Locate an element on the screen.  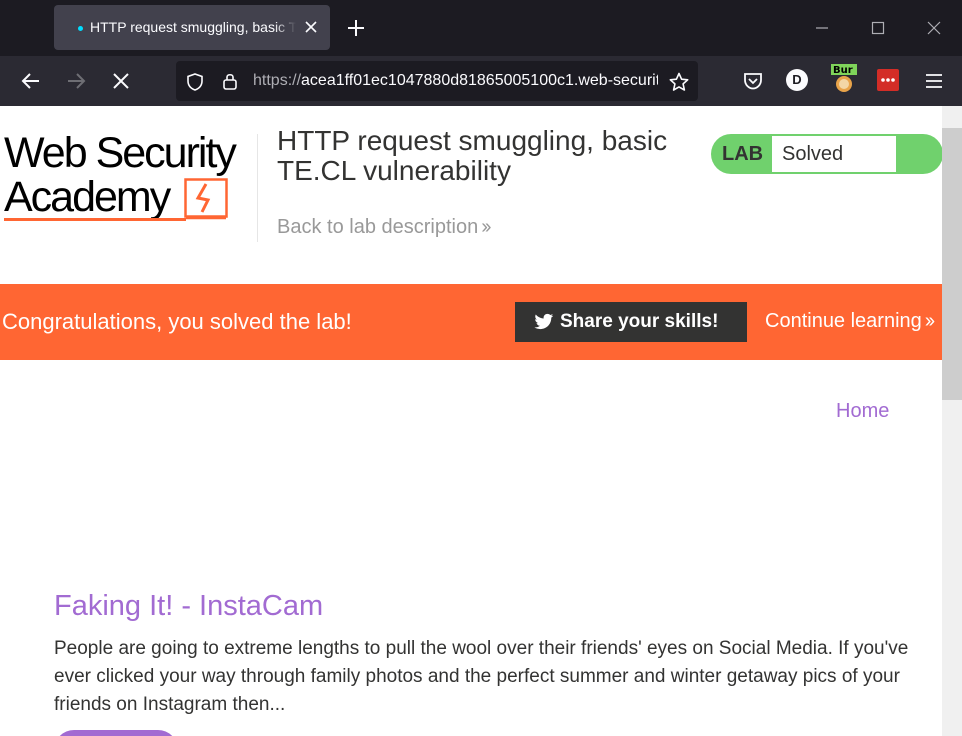
bookmark-star-icon is located at coordinates (679, 82).